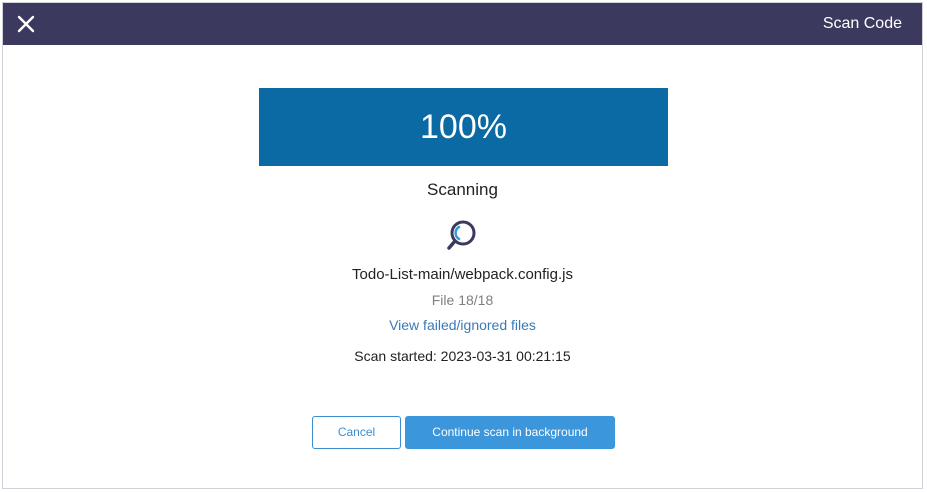 The image size is (927, 492). Describe the element at coordinates (462, 356) in the screenshot. I see `scan-started-time: Scan started: 2023-03-31 00:21:15` at that location.